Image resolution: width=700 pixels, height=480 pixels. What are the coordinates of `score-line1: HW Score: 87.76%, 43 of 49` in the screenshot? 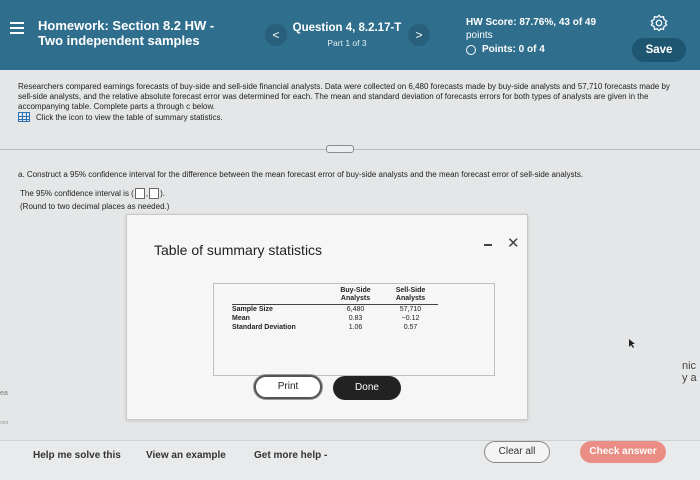 It's located at (531, 22).